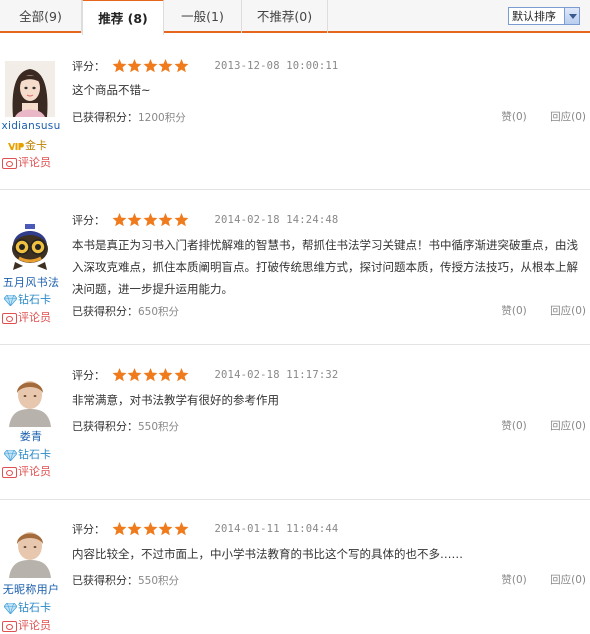 The width and height of the screenshot is (590, 634). I want to click on rating-row: 评分： 2013-12-08 10:00:11, so click(205, 66).